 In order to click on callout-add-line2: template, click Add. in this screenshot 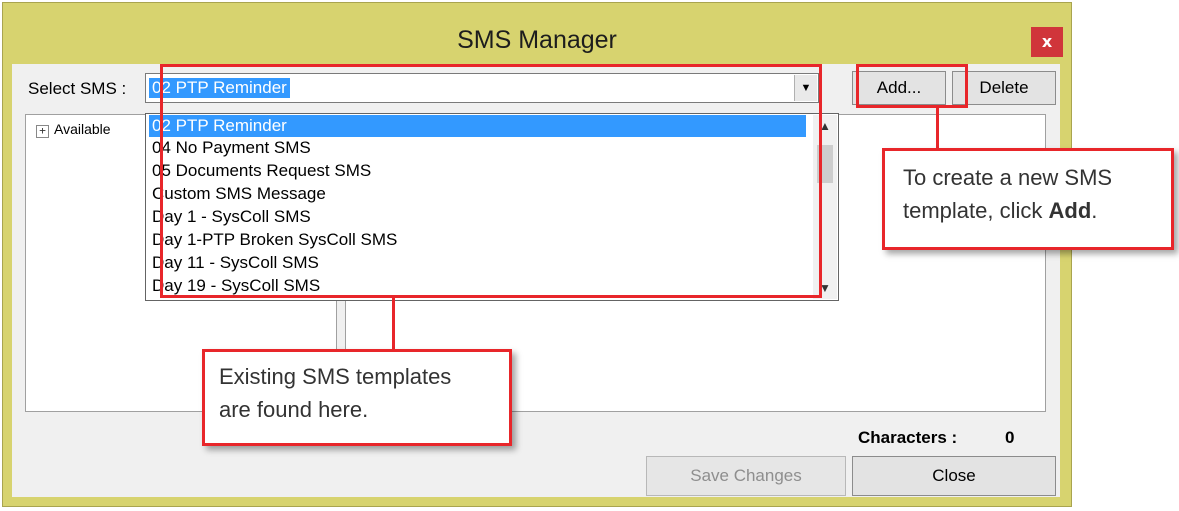, I will do `click(1000, 210)`.